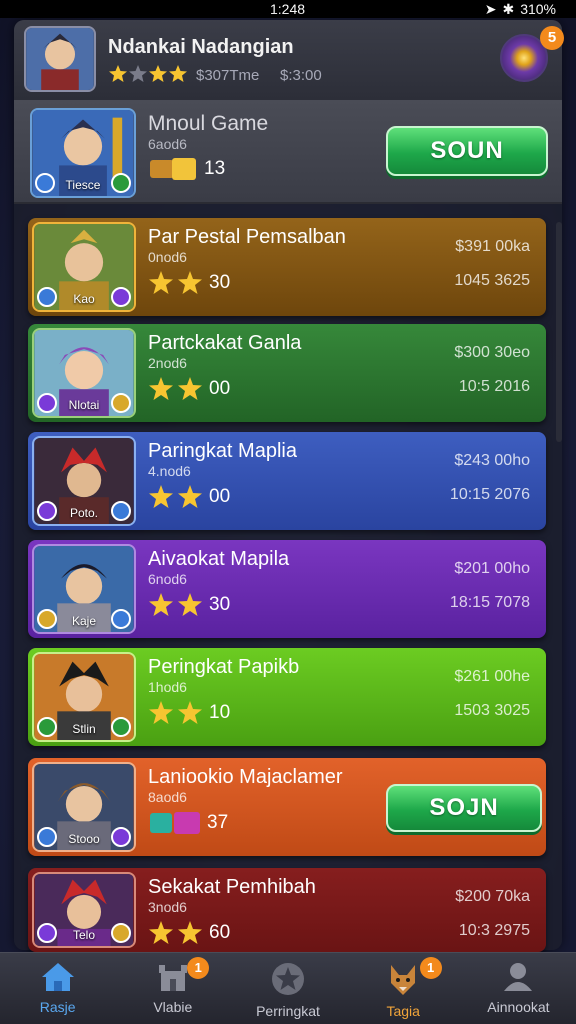 This screenshot has width=576, height=1024. Describe the element at coordinates (288, 1011) in the screenshot. I see `nav-label: Perringkat` at that location.